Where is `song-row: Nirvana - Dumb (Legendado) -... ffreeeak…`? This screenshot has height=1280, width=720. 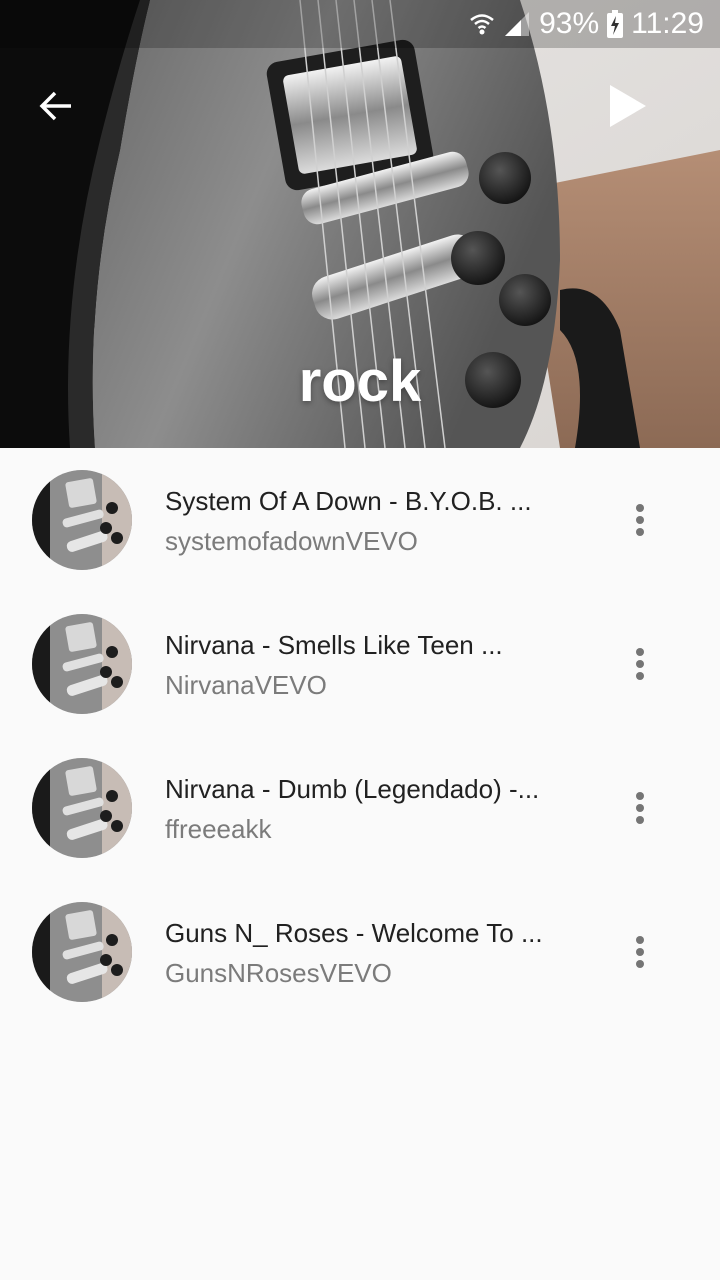
song-row: Nirvana - Dumb (Legendado) -... ffreeeak… is located at coordinates (360, 808).